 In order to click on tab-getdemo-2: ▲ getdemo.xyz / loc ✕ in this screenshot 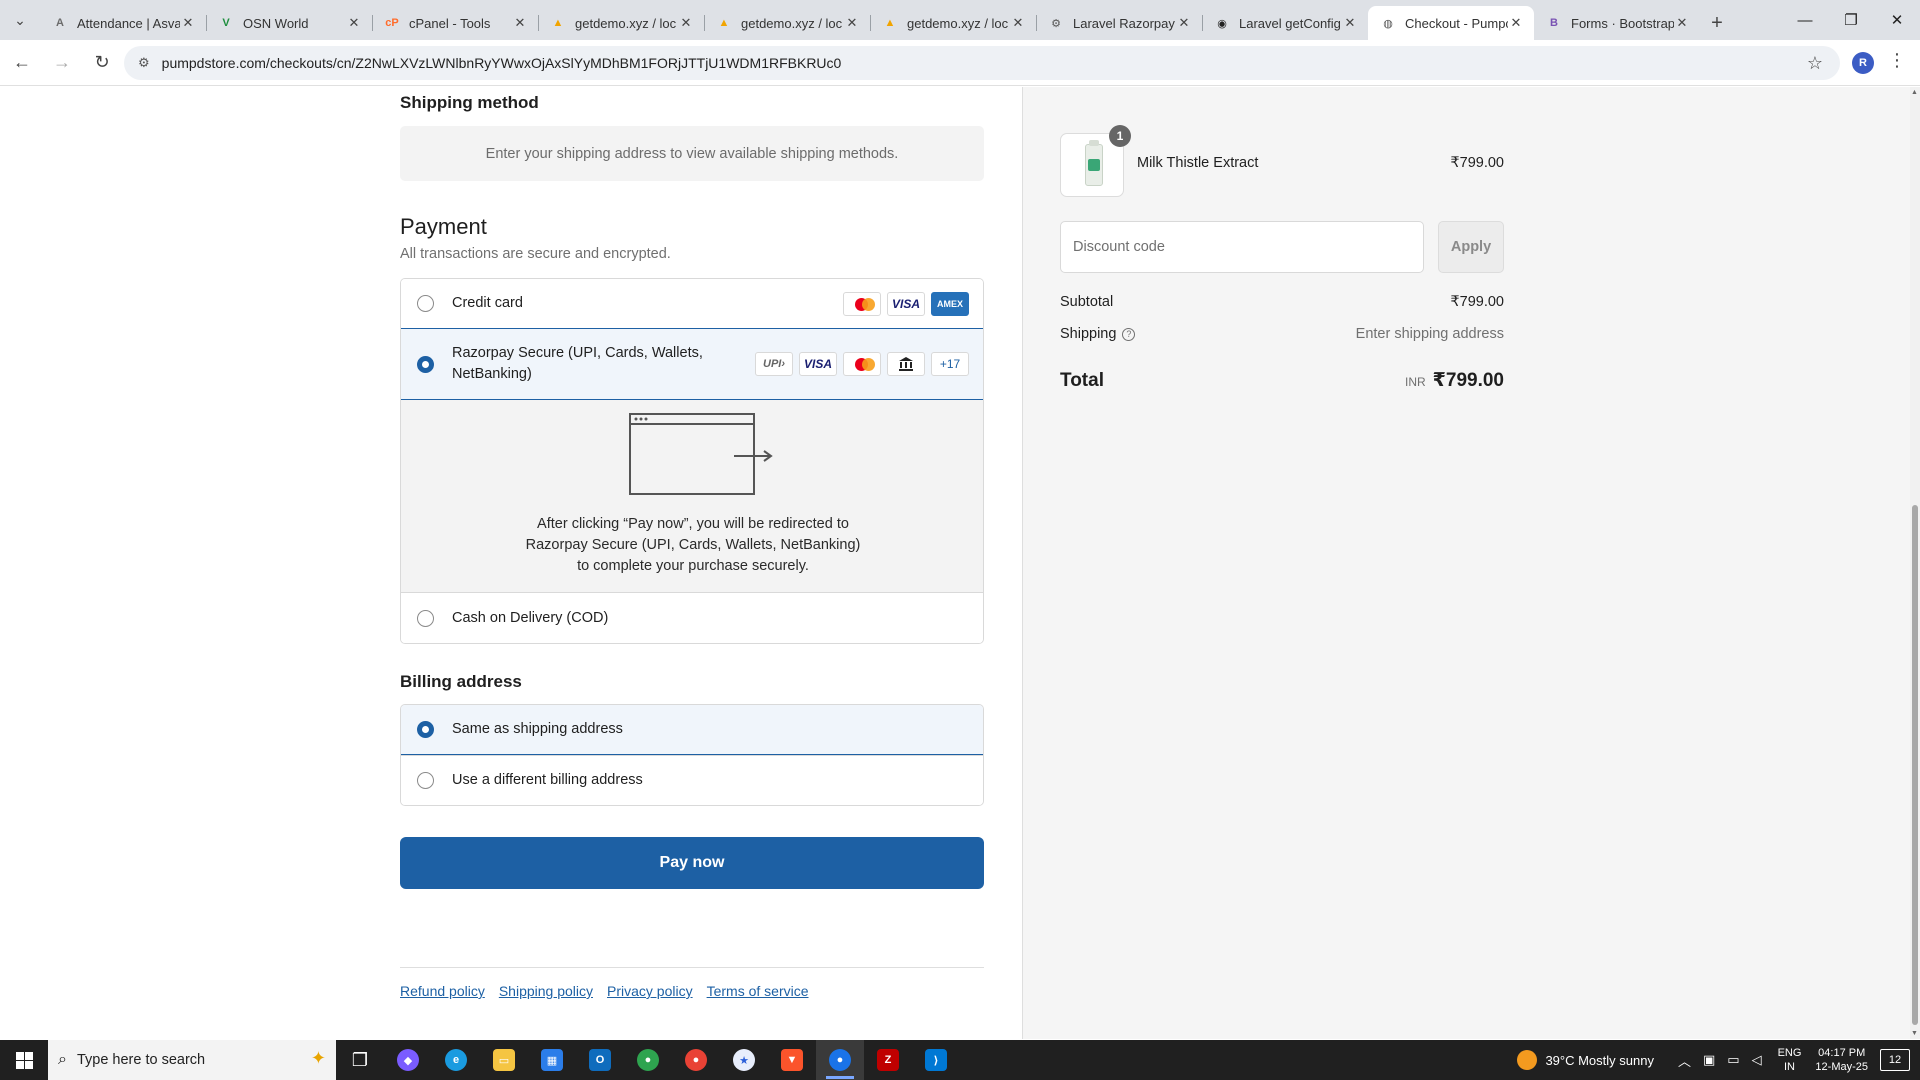, I will do `click(787, 23)`.